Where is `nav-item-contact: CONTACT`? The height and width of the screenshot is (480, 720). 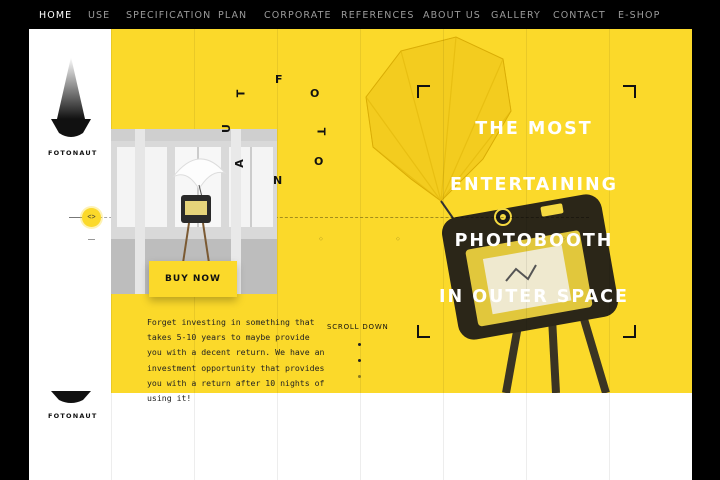
nav-item-contact: CONTACT is located at coordinates (579, 15).